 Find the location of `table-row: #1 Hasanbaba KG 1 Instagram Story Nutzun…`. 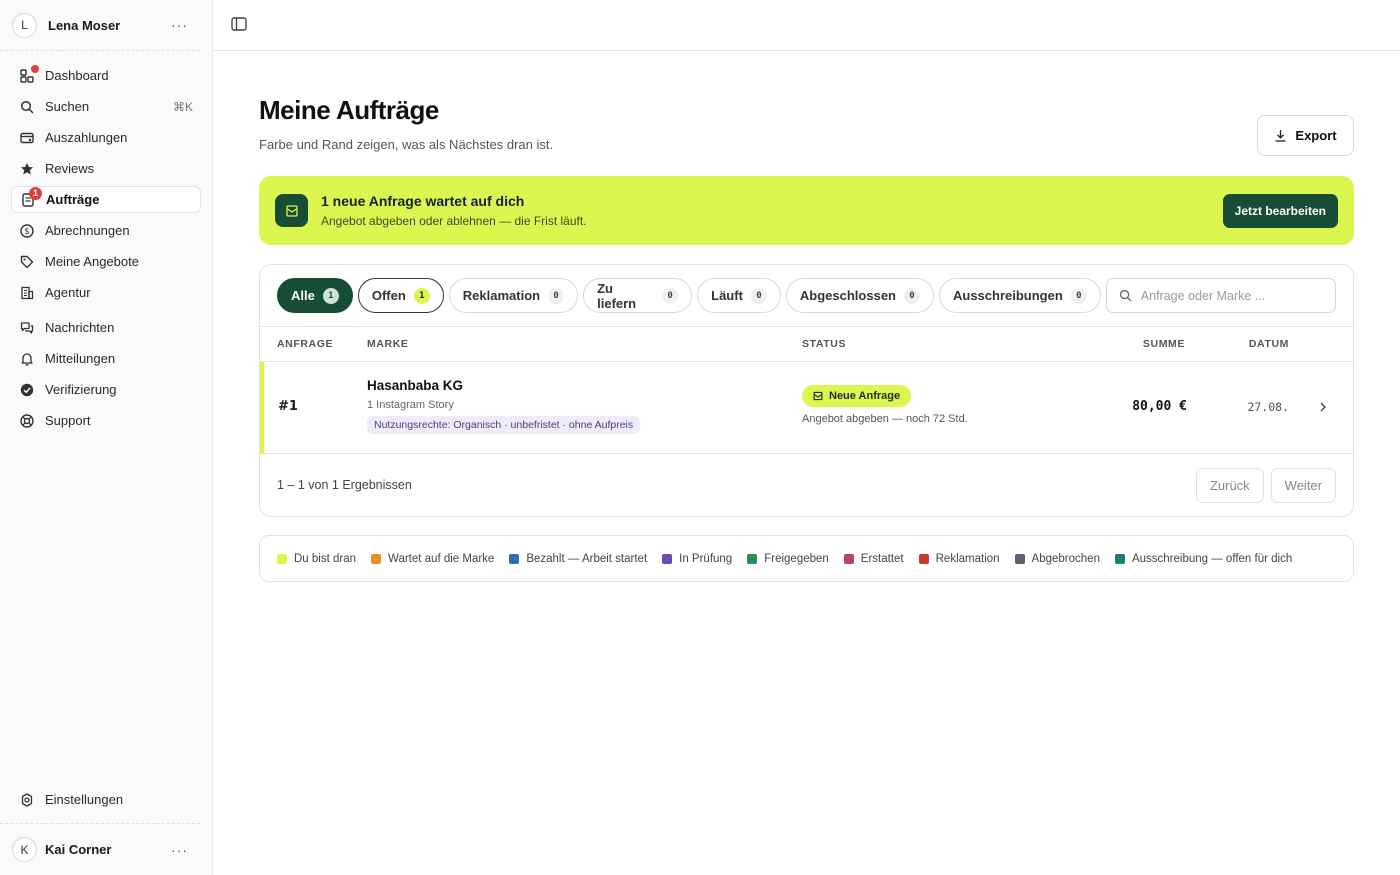

table-row: #1 Hasanbaba KG 1 Instagram Story Nutzun… is located at coordinates (806, 408).